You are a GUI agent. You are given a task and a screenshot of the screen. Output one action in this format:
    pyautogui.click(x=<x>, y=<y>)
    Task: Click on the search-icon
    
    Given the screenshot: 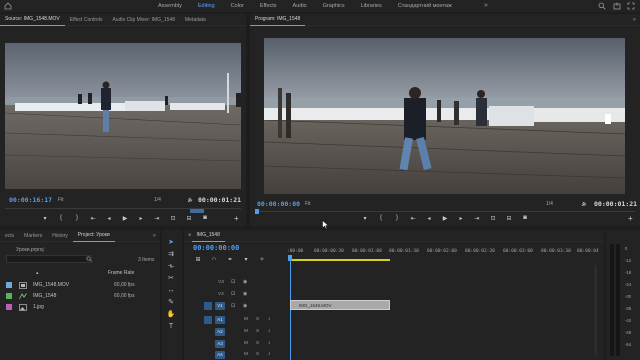 What is the action you would take?
    pyautogui.click(x=602, y=6)
    